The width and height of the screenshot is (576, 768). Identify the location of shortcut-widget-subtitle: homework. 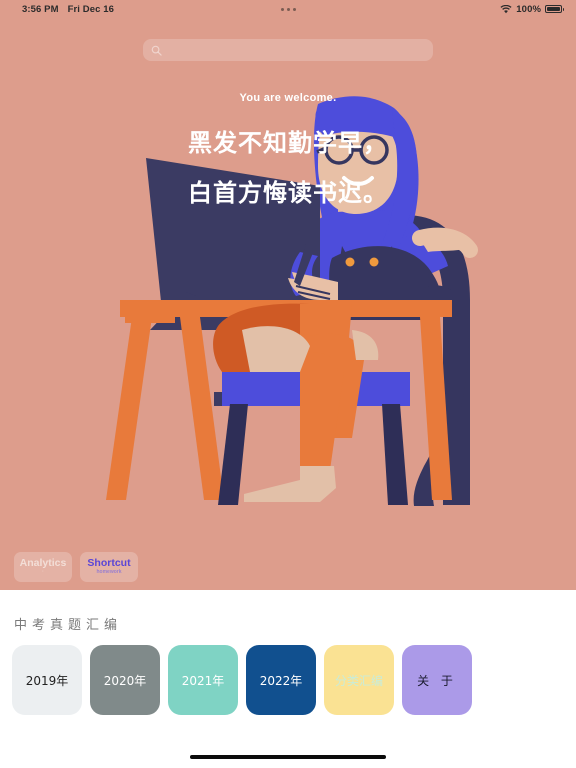
(109, 572).